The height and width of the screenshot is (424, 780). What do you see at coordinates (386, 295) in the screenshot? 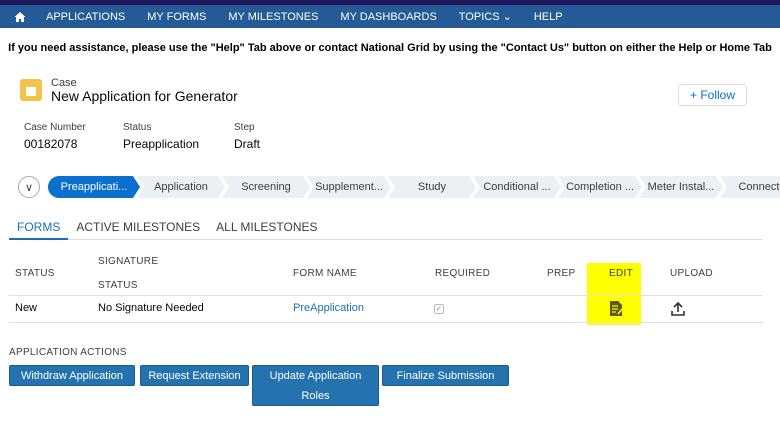
I see `header-divider` at bounding box center [386, 295].